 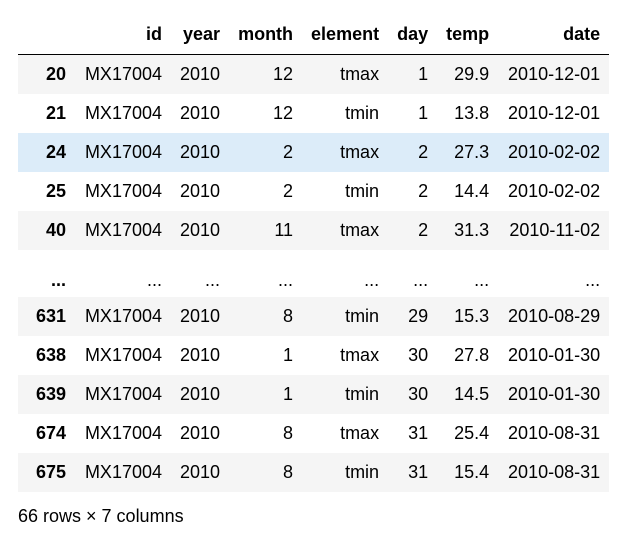 What do you see at coordinates (472, 191) in the screenshot?
I see `cell-temp: 14.4` at bounding box center [472, 191].